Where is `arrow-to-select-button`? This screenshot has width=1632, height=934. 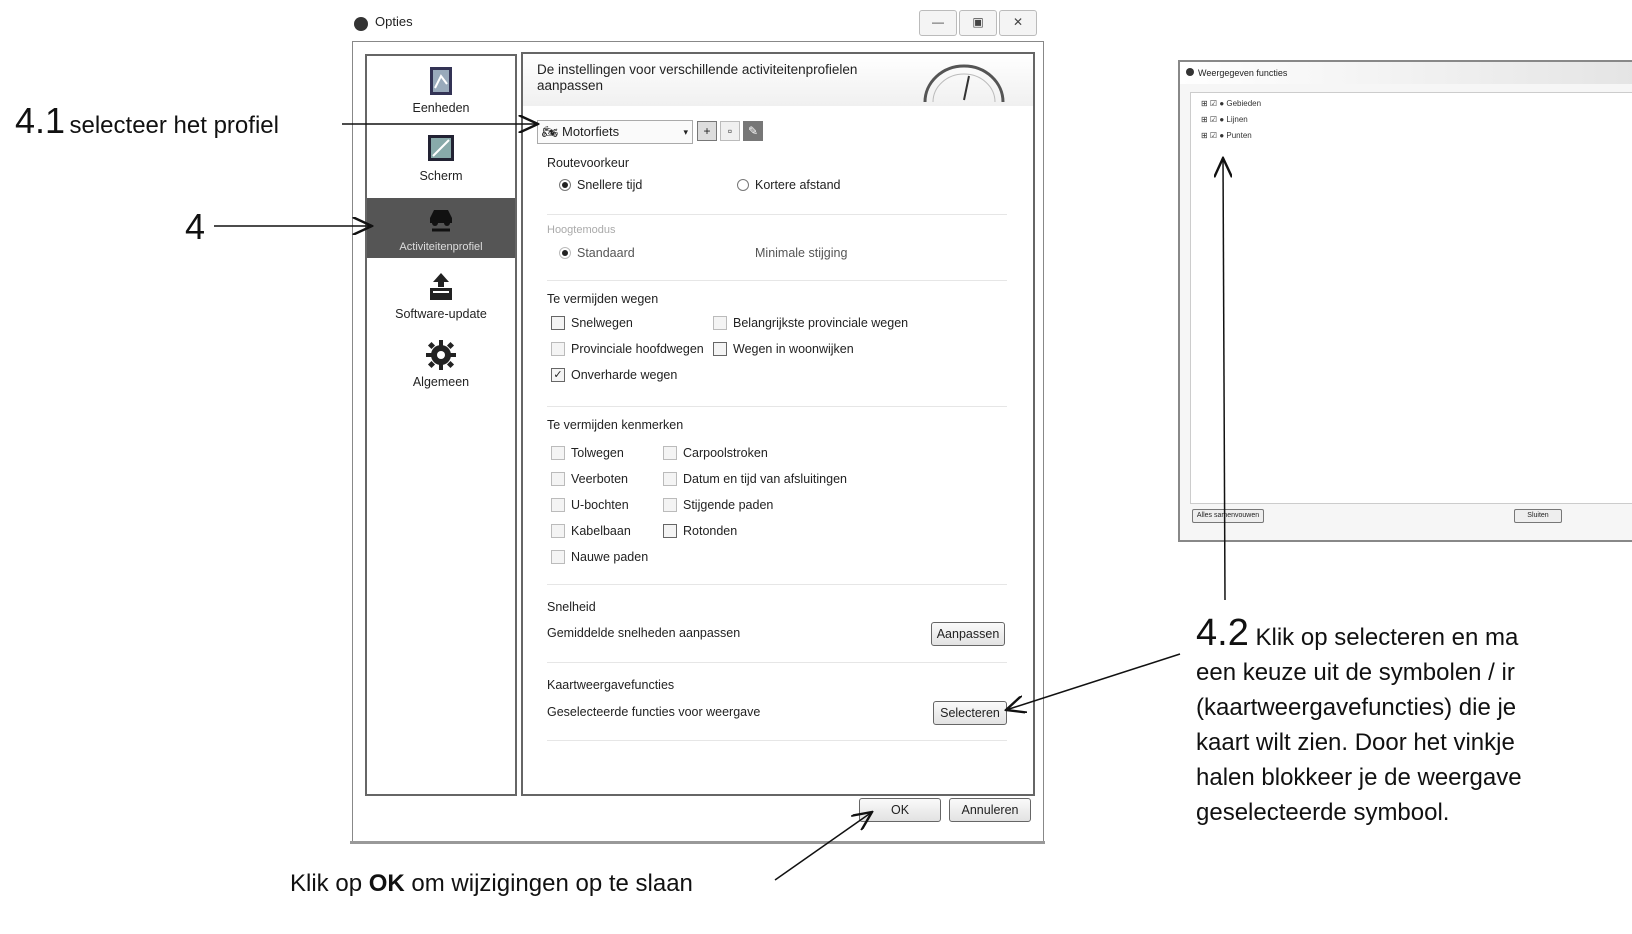
arrow-to-select-button is located at coordinates (1093, 681).